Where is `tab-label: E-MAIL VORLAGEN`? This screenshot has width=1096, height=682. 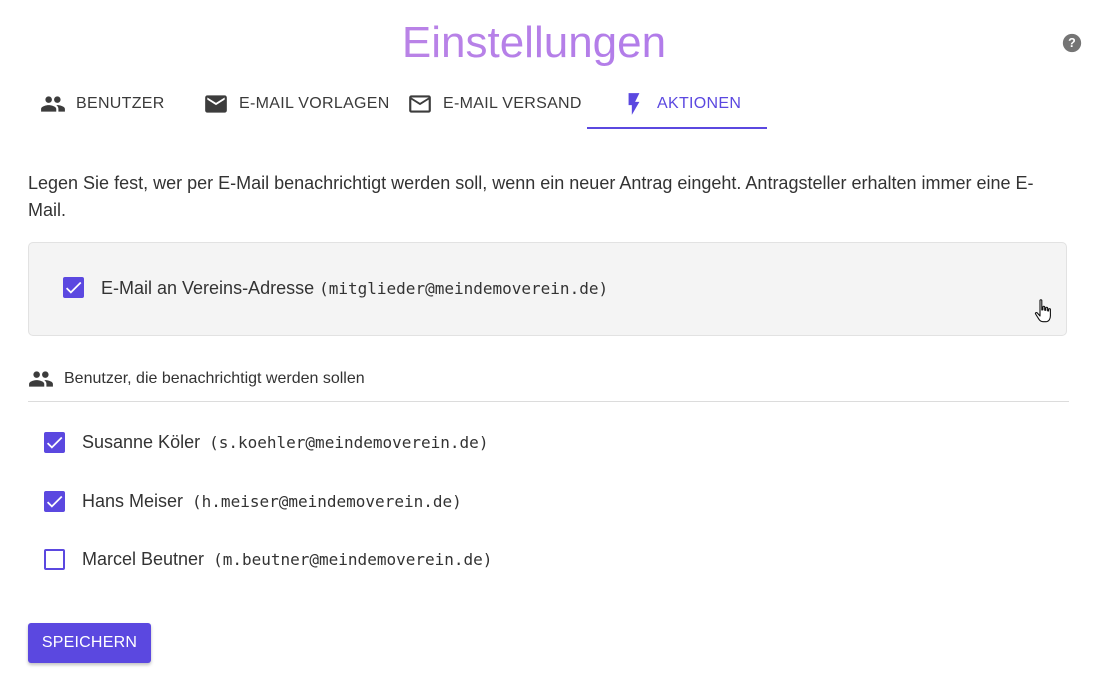
tab-label: E-MAIL VORLAGEN is located at coordinates (314, 103).